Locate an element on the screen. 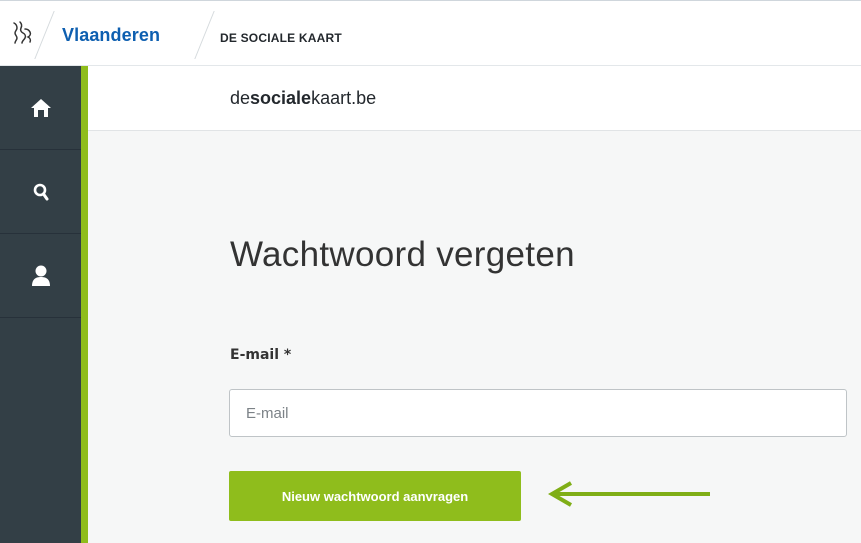  sidebar-item-search is located at coordinates (40, 192).